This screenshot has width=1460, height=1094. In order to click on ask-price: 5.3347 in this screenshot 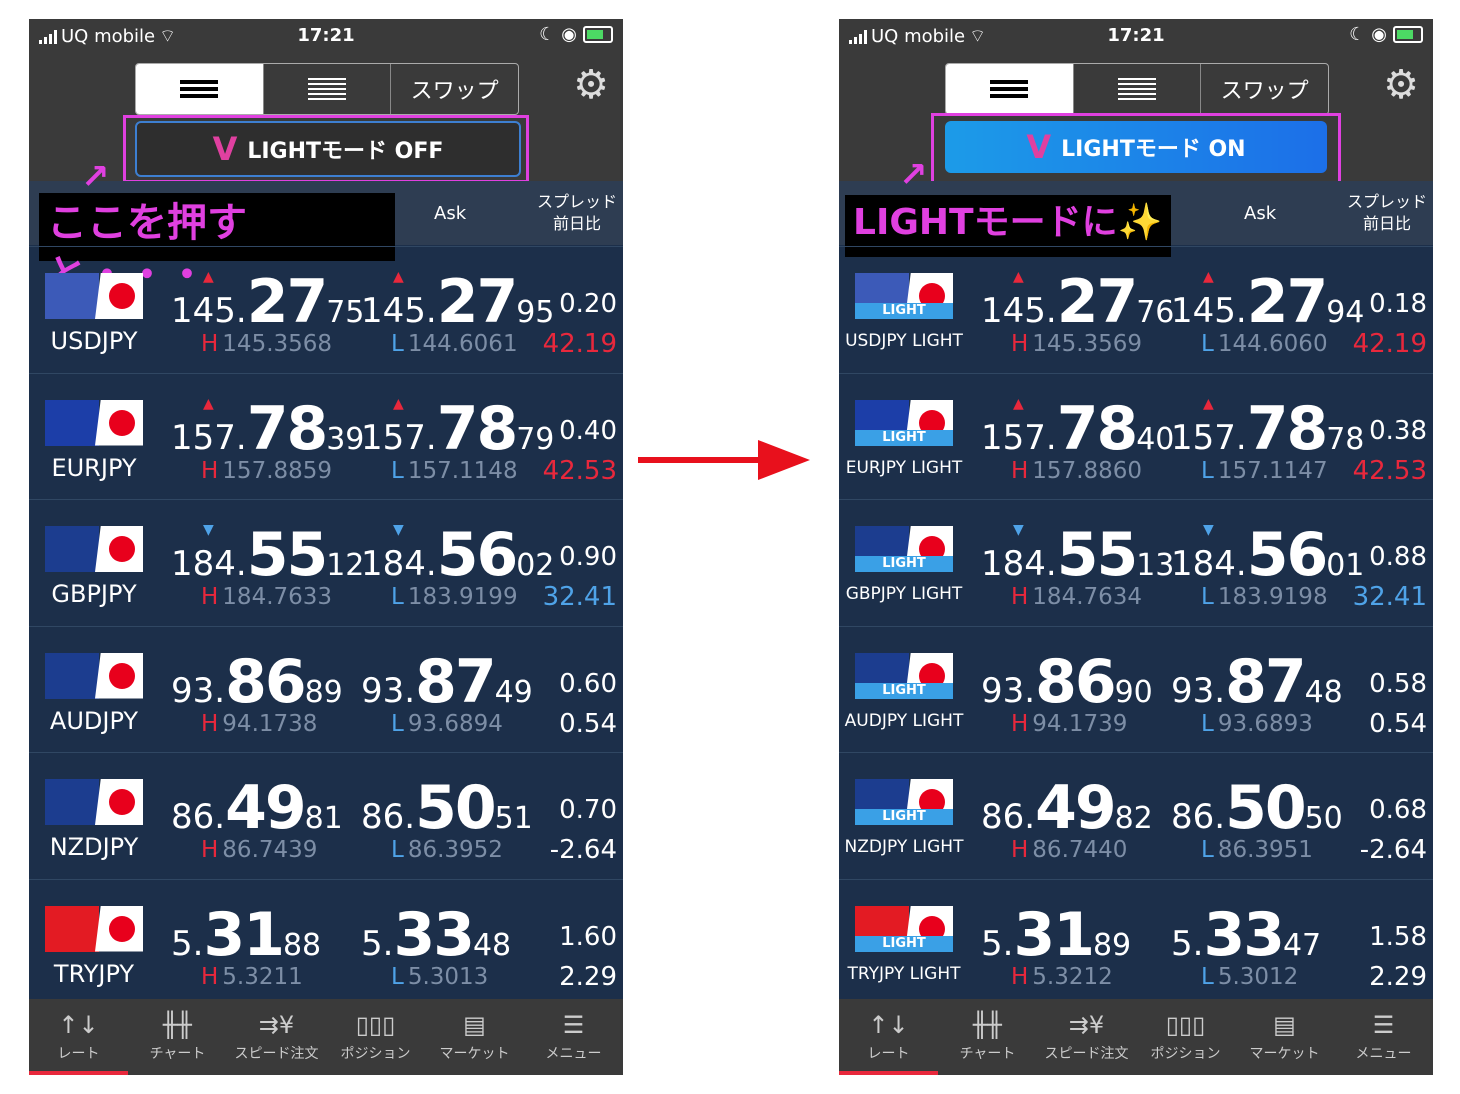, I will do `click(1246, 935)`.